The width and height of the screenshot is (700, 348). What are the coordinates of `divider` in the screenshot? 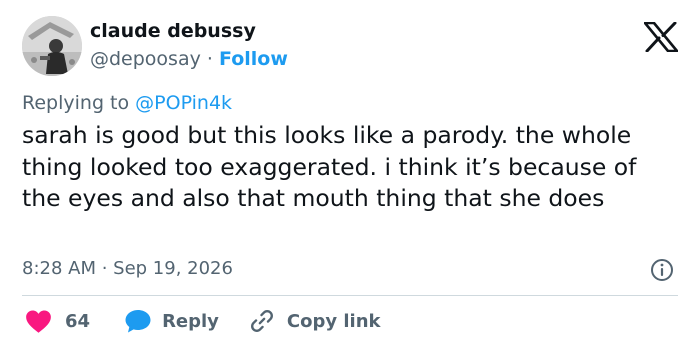 It's located at (350, 295).